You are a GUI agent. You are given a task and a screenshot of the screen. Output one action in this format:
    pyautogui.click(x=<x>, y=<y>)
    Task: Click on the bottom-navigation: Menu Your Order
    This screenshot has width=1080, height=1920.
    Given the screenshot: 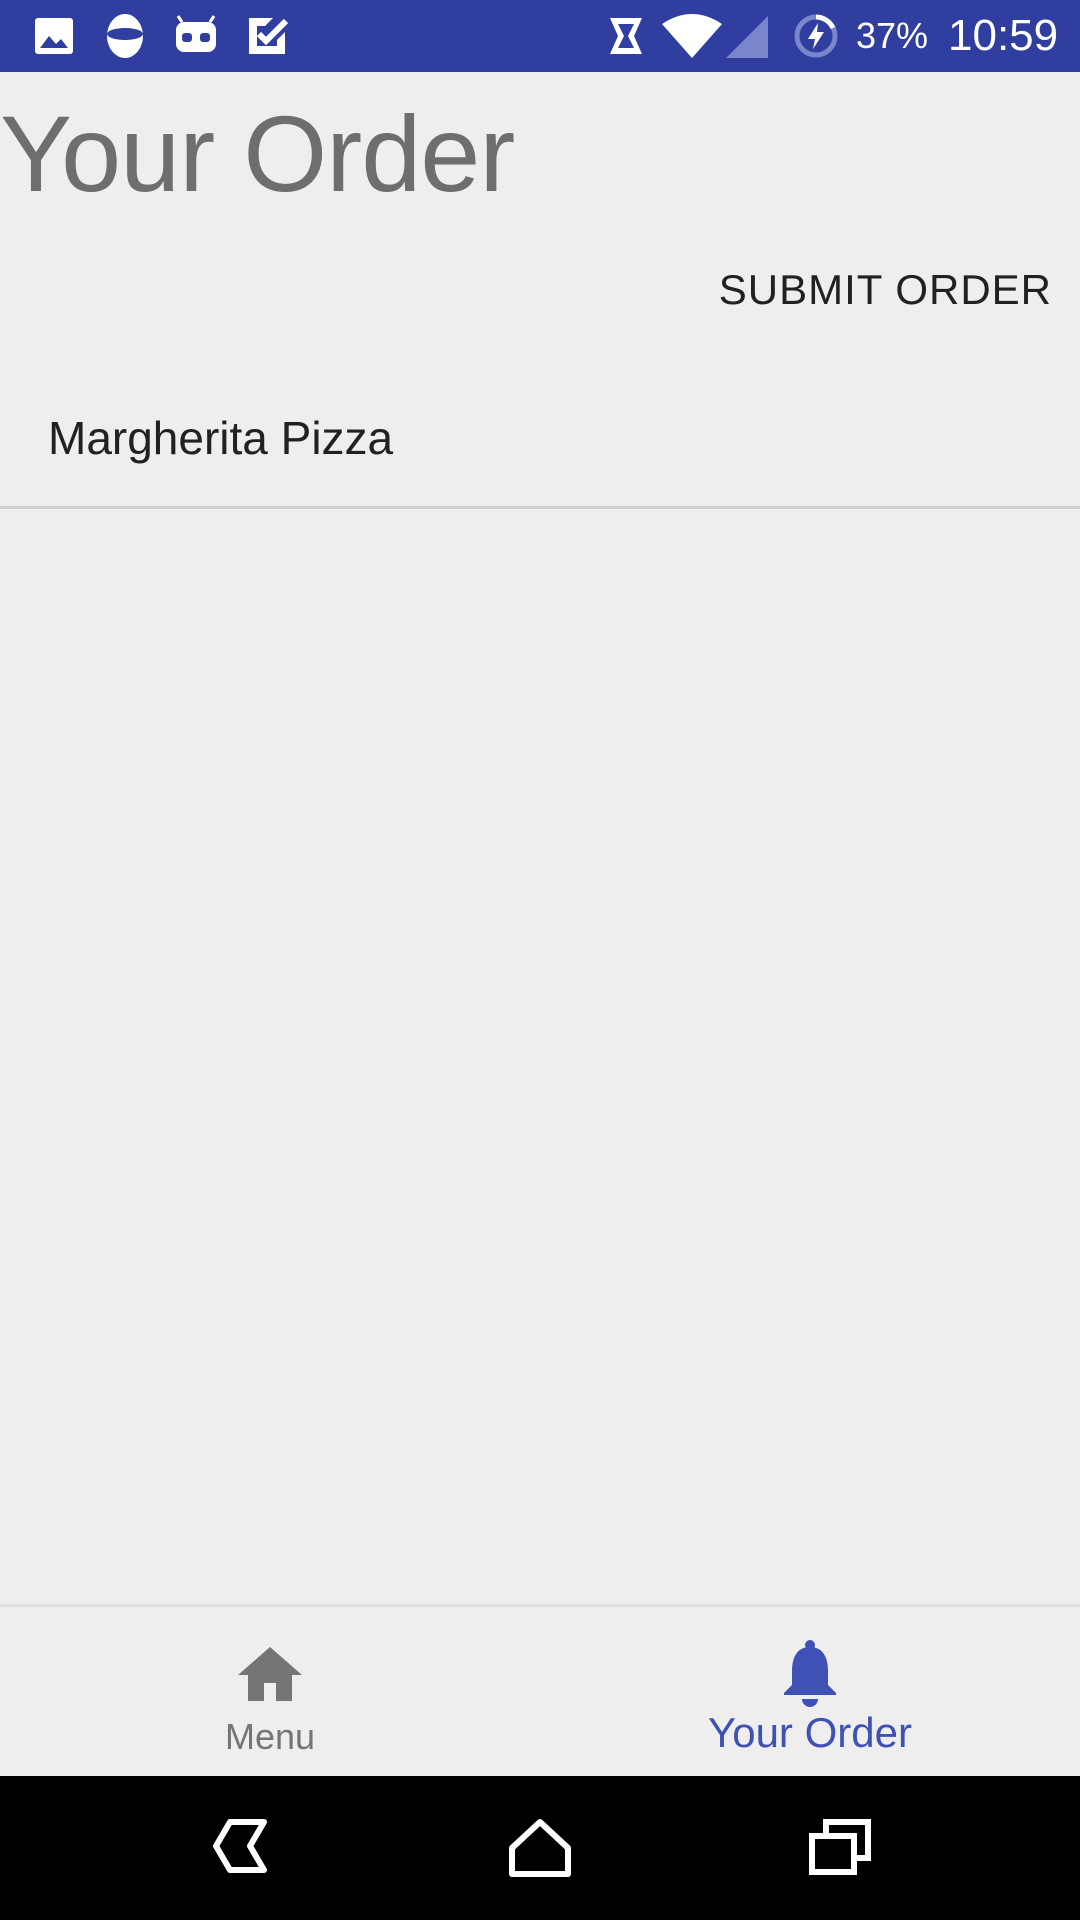 What is the action you would take?
    pyautogui.click(x=540, y=1691)
    